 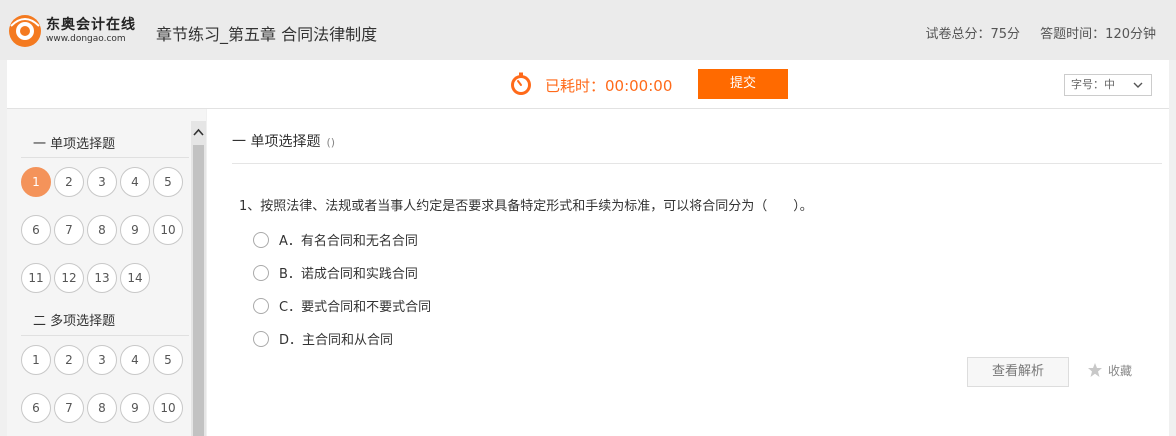 I want to click on chevron-down-icon, so click(x=1138, y=85).